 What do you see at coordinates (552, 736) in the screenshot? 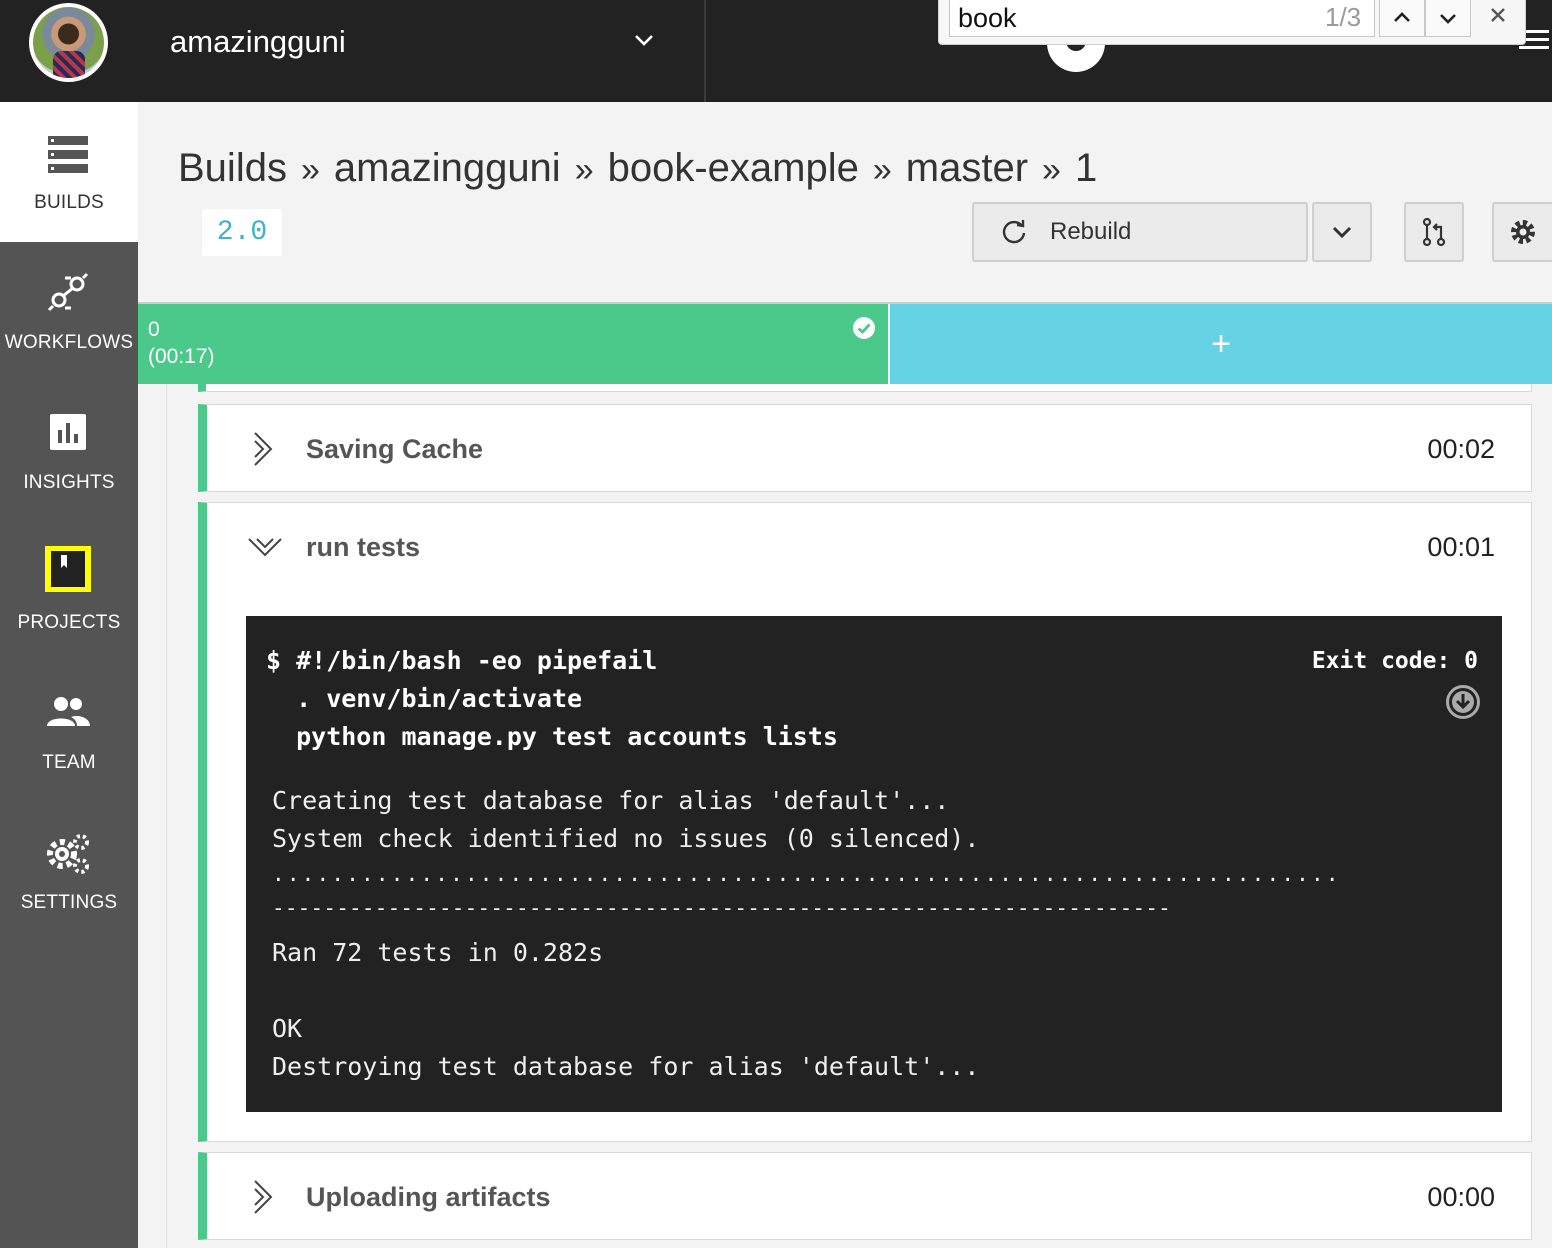
I see `command-line: python manage.py test accounts lists` at bounding box center [552, 736].